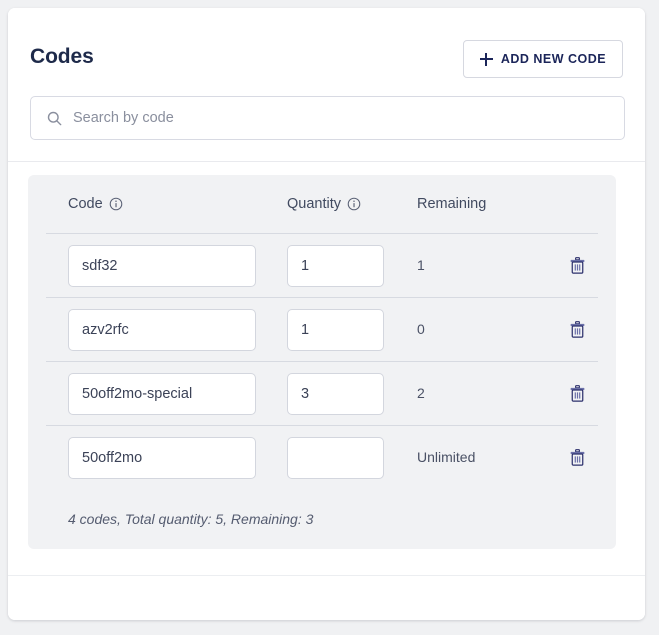 The image size is (659, 635). Describe the element at coordinates (54, 118) in the screenshot. I see `search-icon` at that location.